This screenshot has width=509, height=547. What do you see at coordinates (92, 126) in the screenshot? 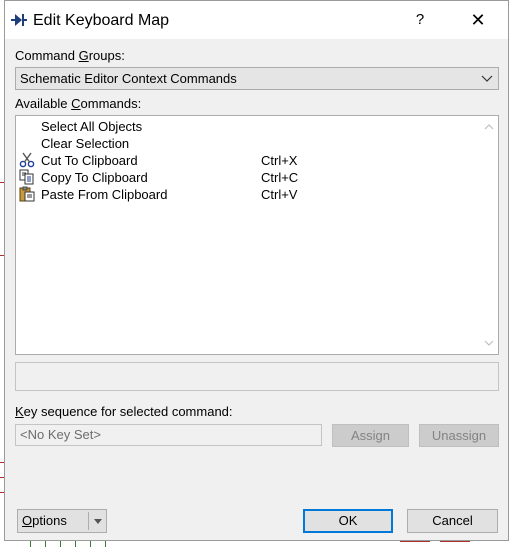
I see `command-name: Select All Objects` at bounding box center [92, 126].